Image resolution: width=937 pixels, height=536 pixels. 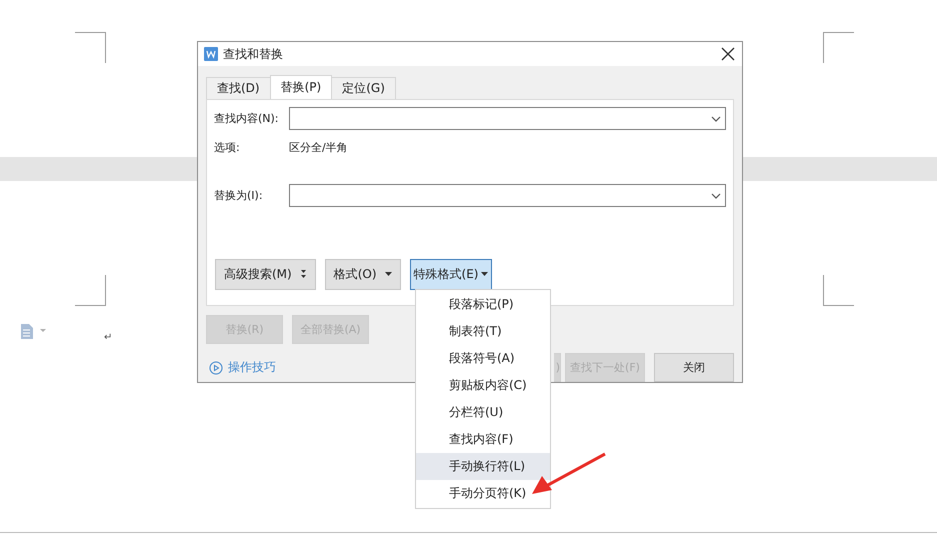 What do you see at coordinates (303, 274) in the screenshot?
I see `double-caret-icon` at bounding box center [303, 274].